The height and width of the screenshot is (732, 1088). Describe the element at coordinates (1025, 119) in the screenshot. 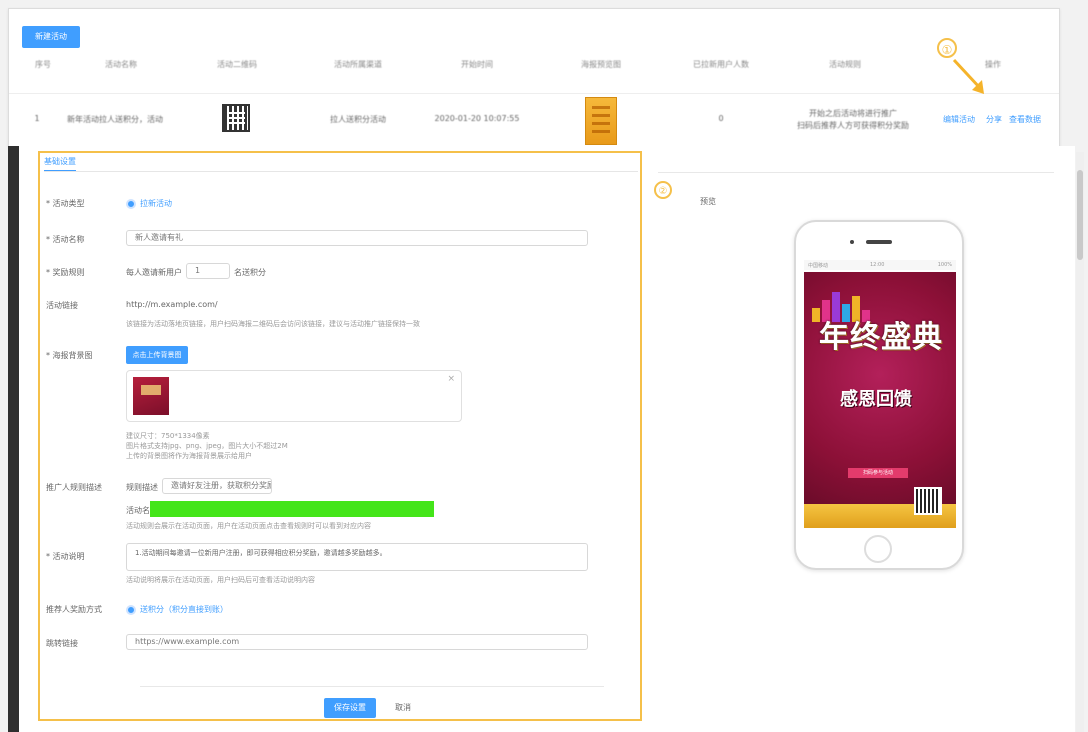

I see `view-data-link: 查看数据` at that location.